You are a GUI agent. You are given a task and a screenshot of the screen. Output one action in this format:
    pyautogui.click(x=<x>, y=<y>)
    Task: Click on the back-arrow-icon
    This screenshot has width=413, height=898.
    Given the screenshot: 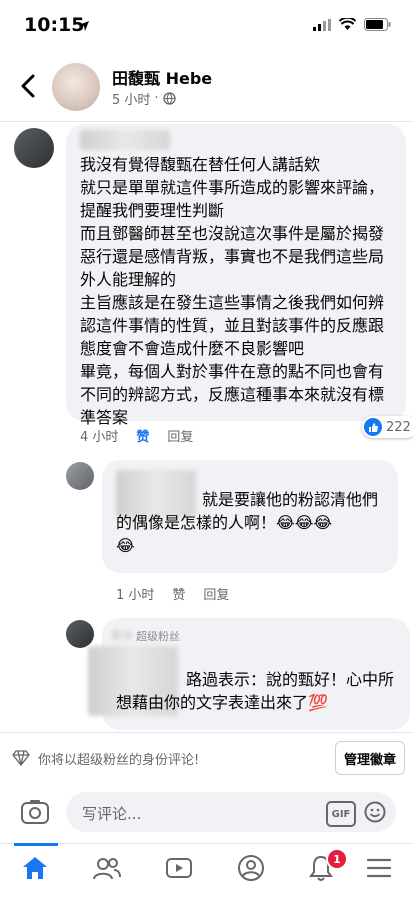 What is the action you would take?
    pyautogui.click(x=29, y=86)
    